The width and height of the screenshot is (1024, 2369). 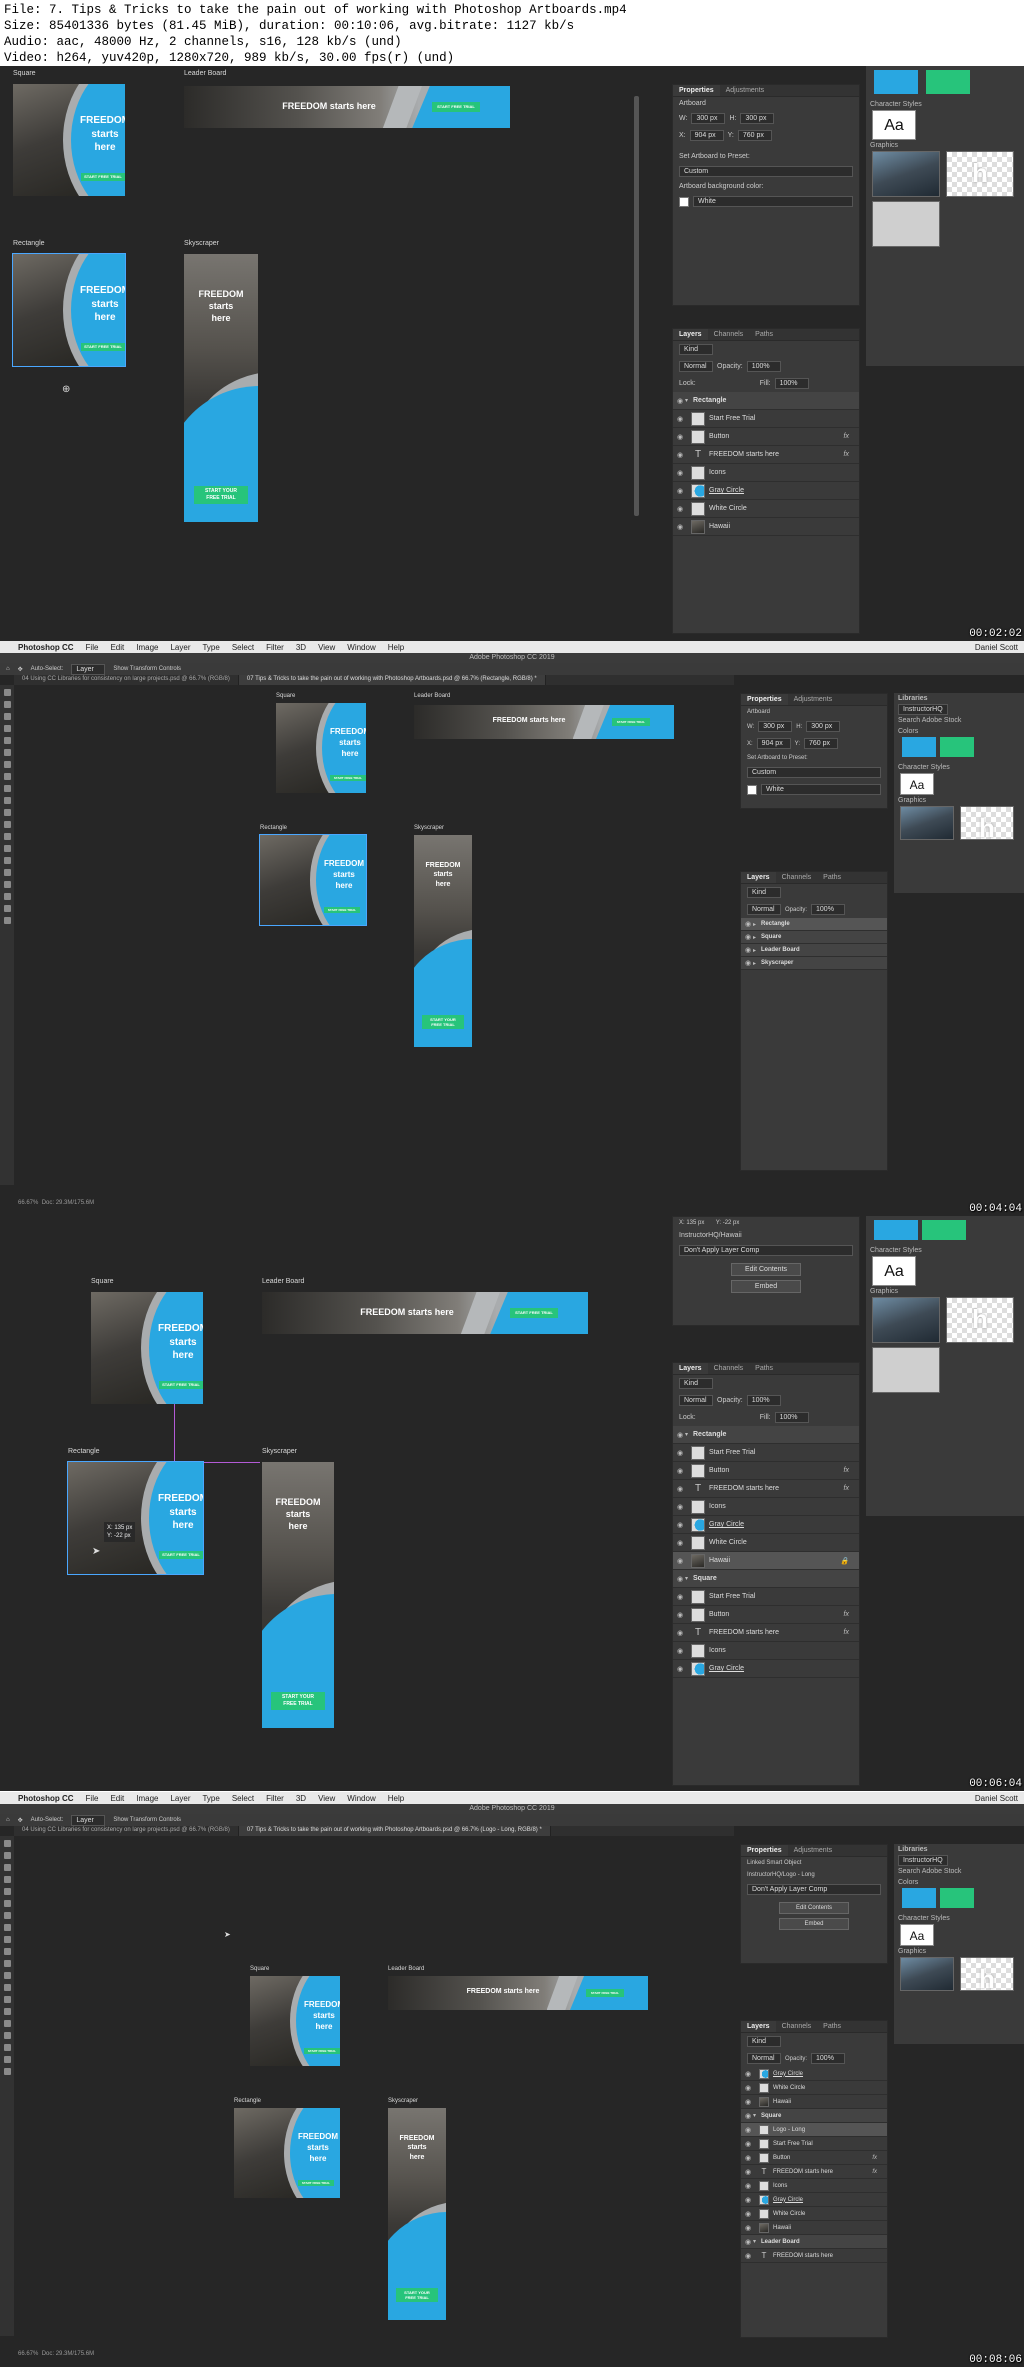 I want to click on history-brush-icon, so click(x=7, y=800).